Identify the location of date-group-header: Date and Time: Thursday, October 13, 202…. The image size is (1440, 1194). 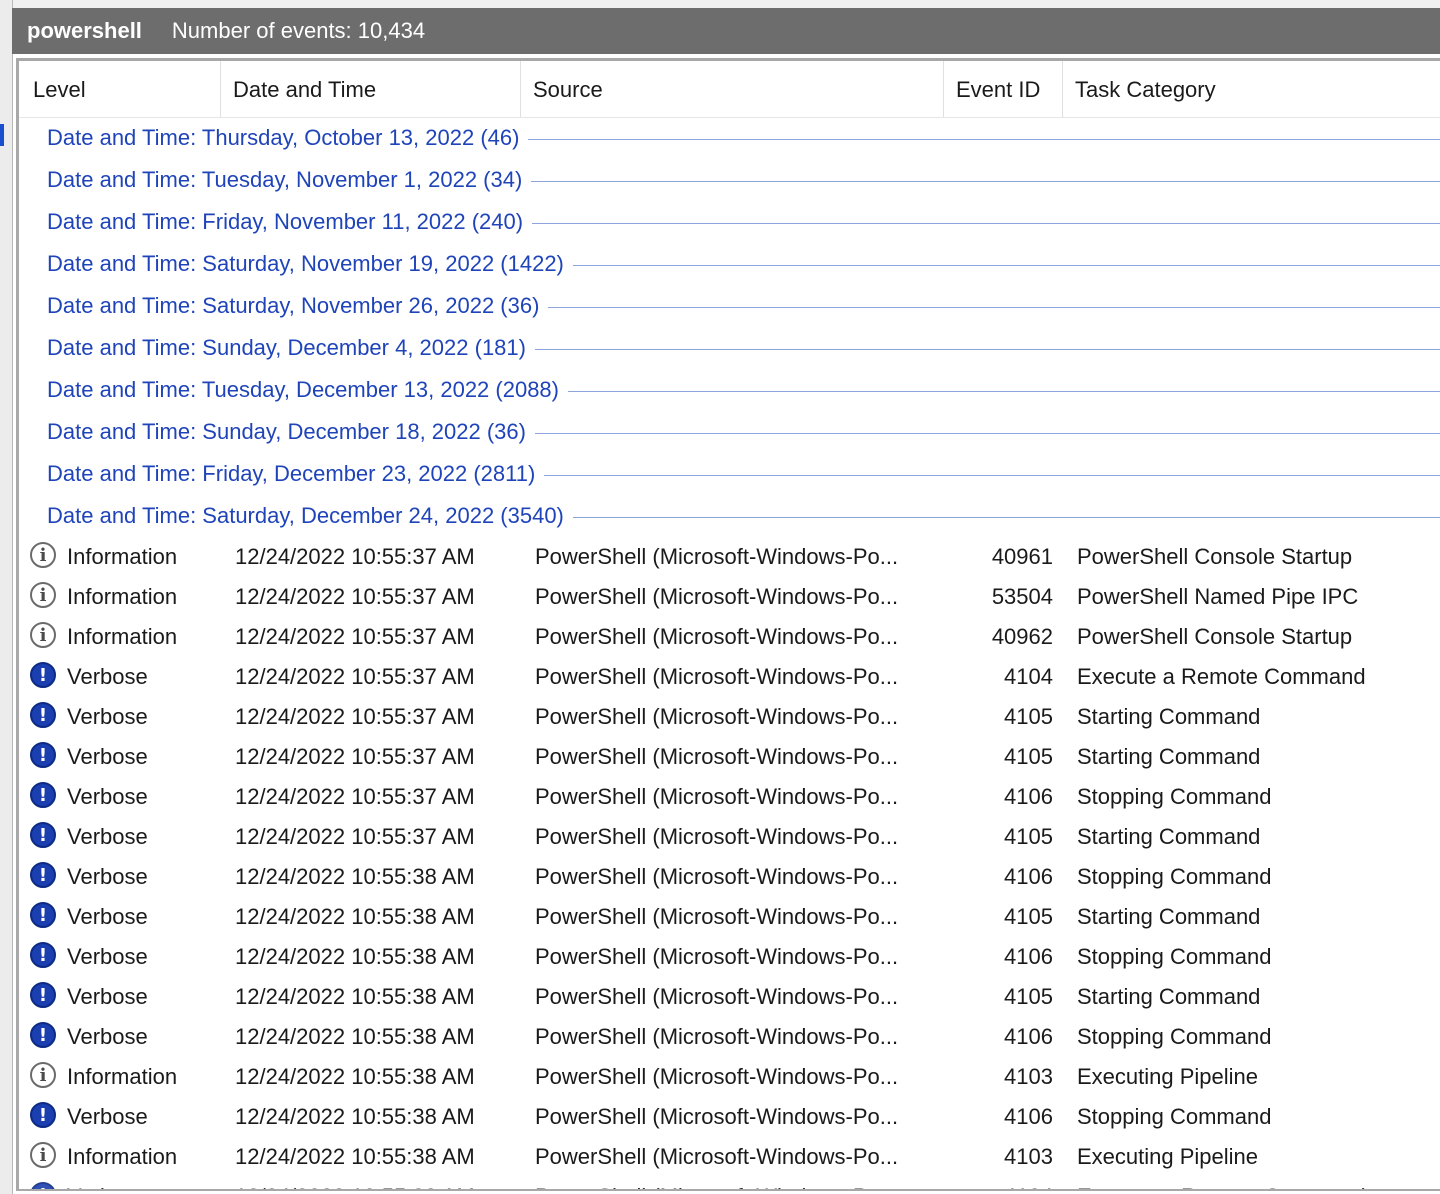
(729, 138).